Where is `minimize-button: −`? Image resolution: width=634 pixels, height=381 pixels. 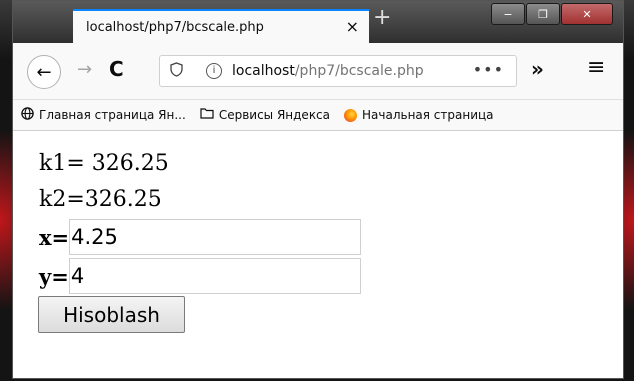
minimize-button: − is located at coordinates (508, 14).